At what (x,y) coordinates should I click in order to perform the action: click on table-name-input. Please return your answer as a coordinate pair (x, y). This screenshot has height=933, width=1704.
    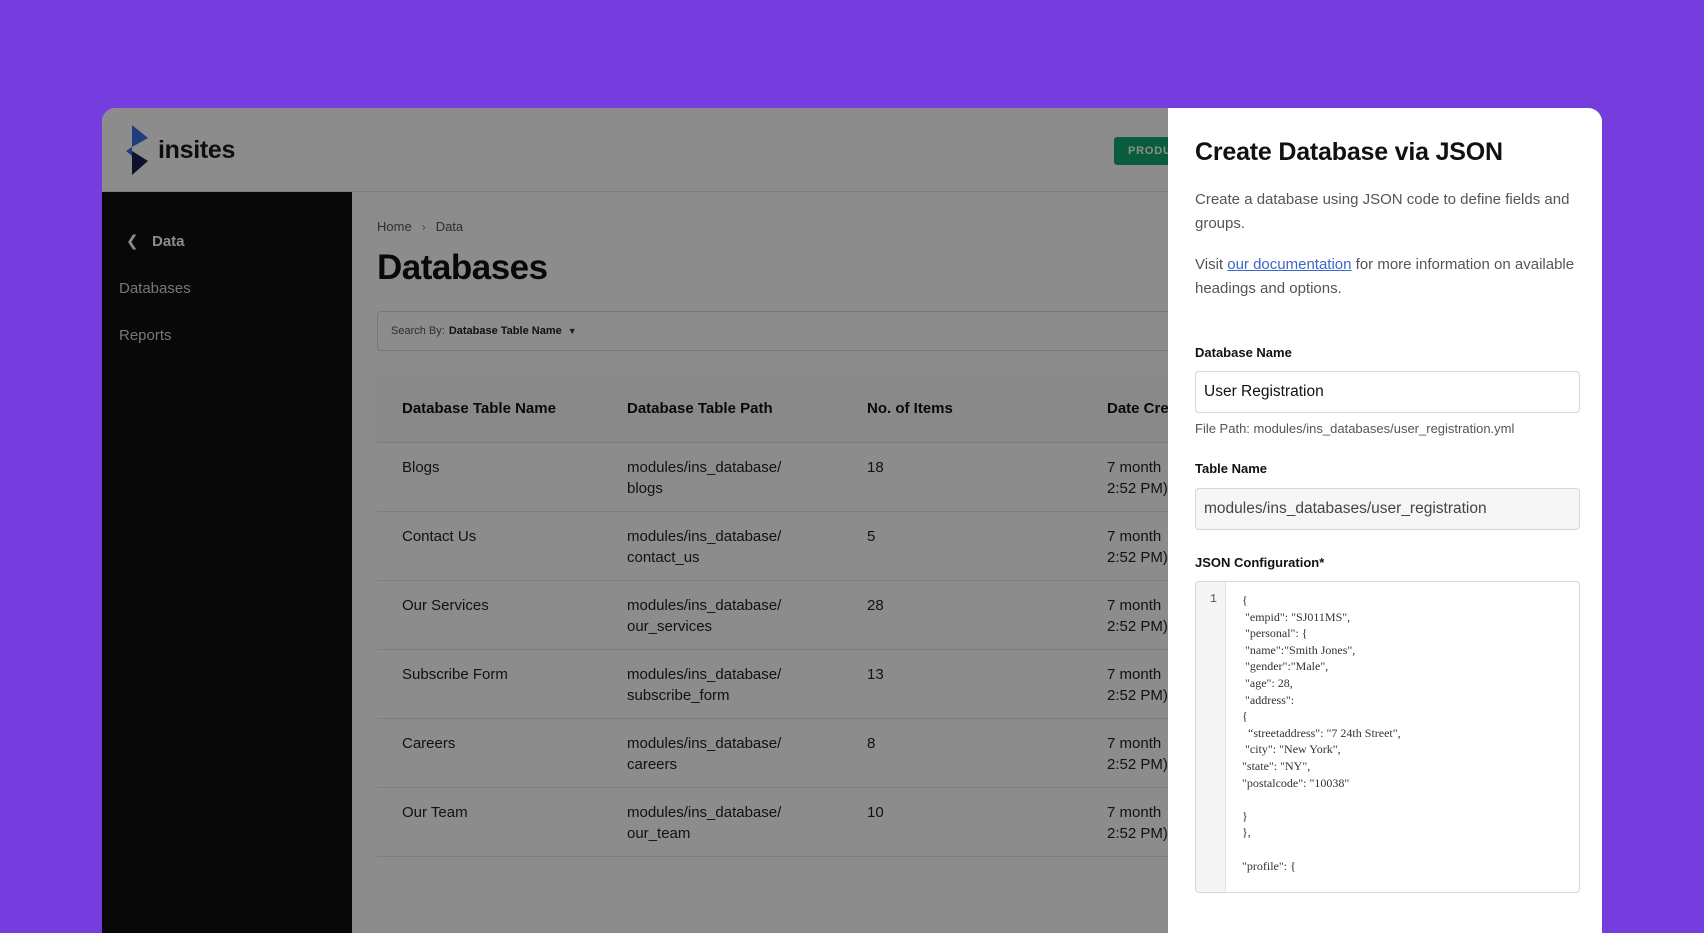
    Looking at the image, I should click on (1387, 509).